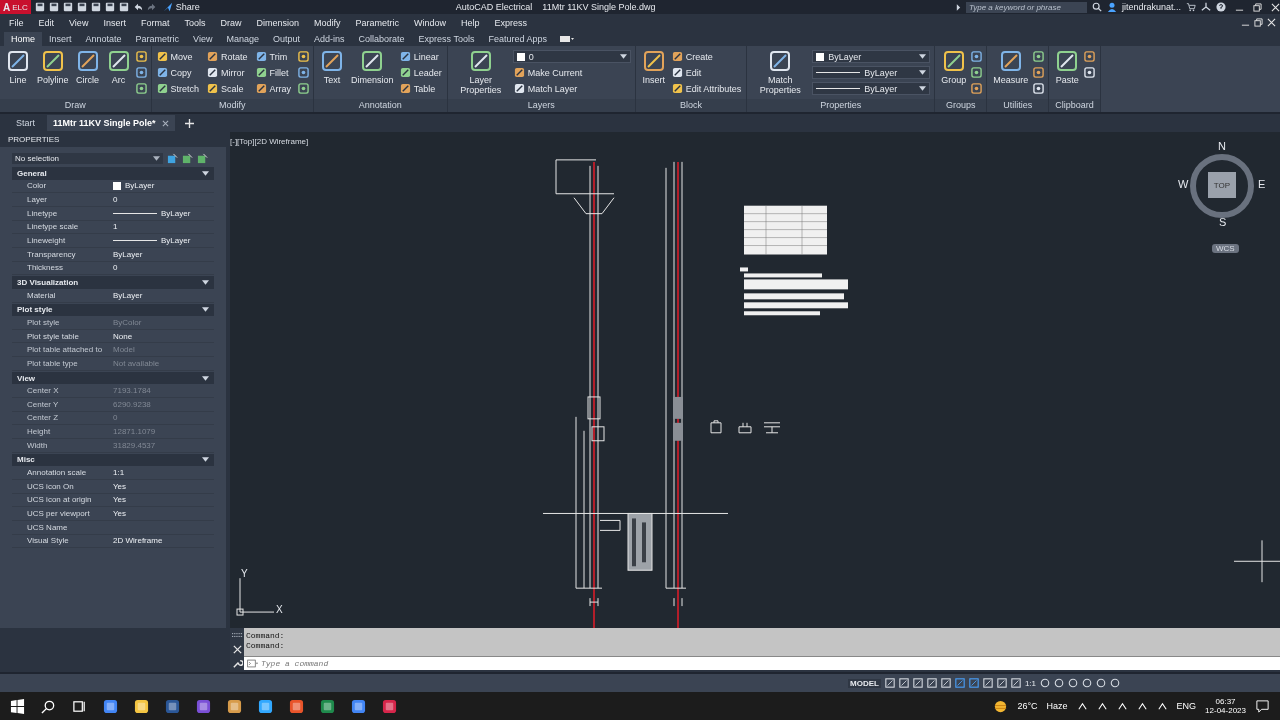 The height and width of the screenshot is (720, 1280). What do you see at coordinates (1223, 222) in the screenshot?
I see `compass-label: S` at bounding box center [1223, 222].